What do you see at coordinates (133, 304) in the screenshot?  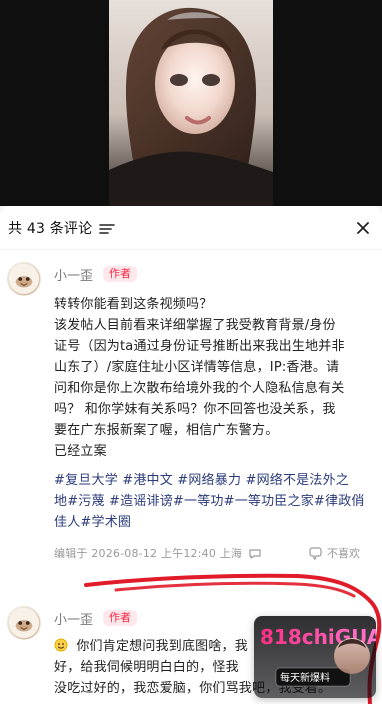 I see `comment-line: 转转你能看到这条视频吗？` at bounding box center [133, 304].